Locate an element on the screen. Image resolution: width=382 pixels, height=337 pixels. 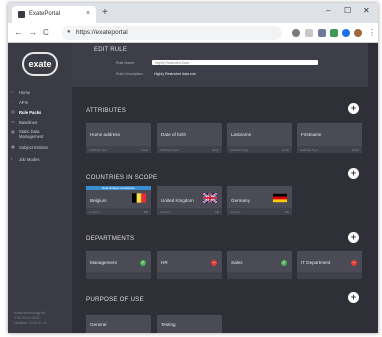
sidebar-item-home: ⌂ Home is located at coordinates (40, 92).